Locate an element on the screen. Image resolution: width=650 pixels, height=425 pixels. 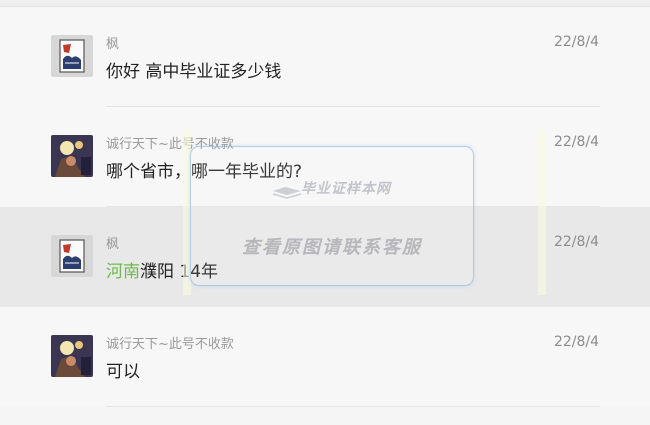
place-link: 河南 is located at coordinates (123, 272).